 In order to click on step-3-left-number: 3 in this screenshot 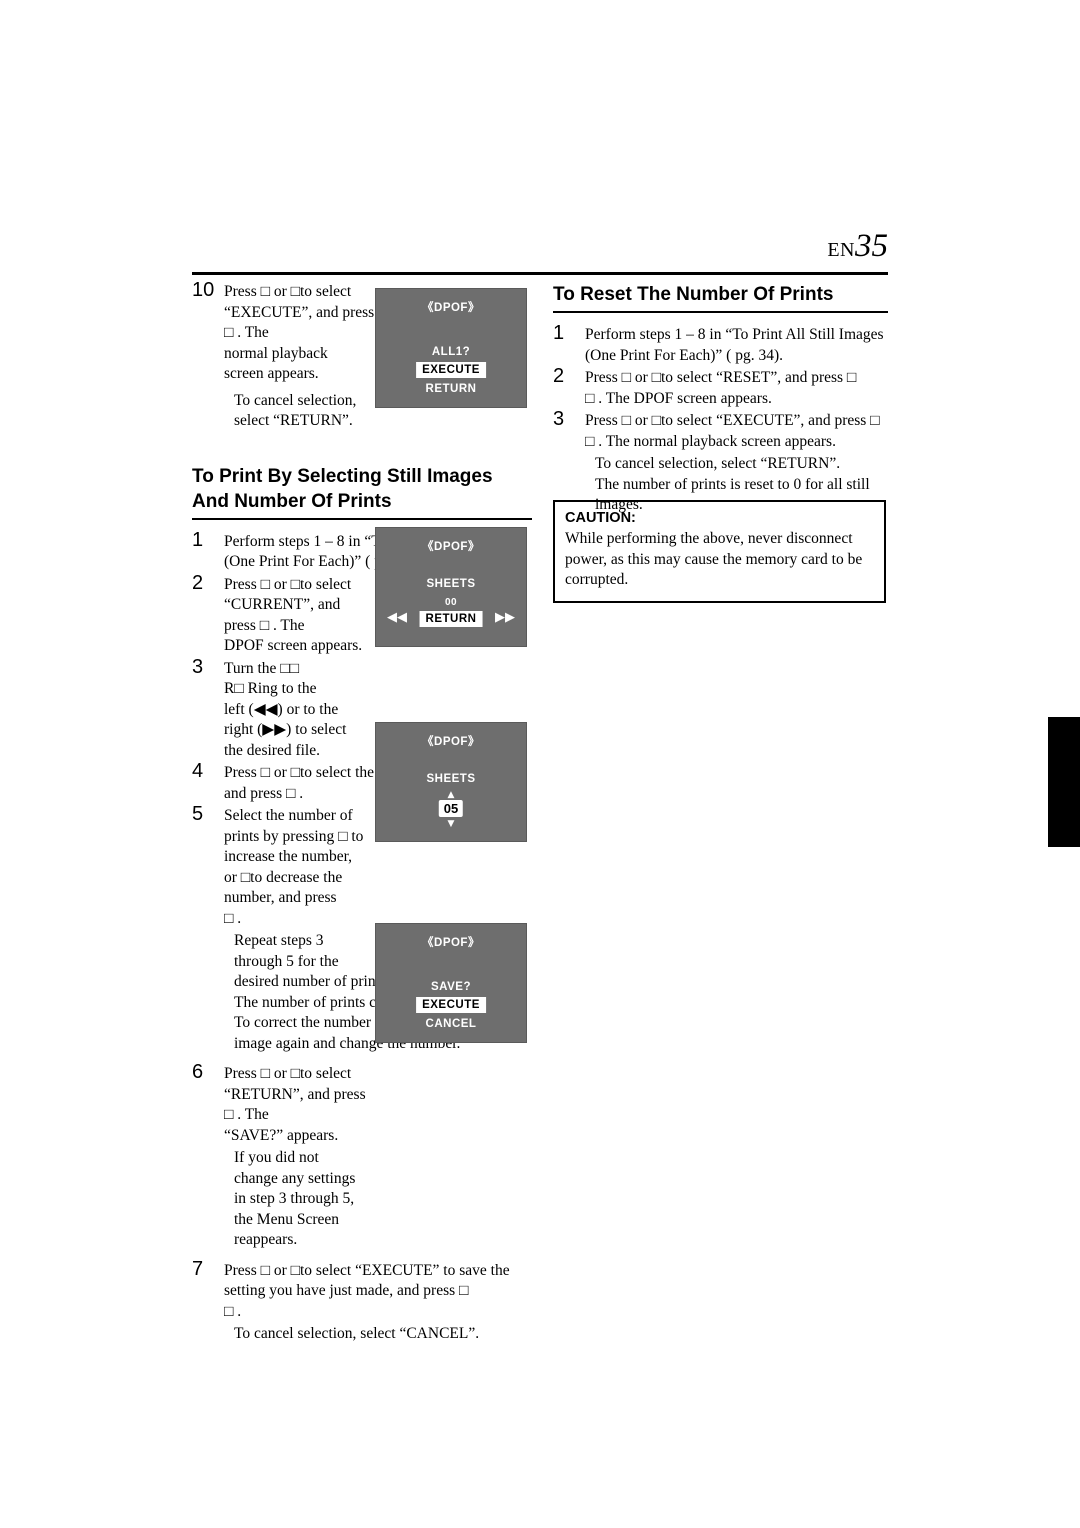, I will do `click(198, 666)`.